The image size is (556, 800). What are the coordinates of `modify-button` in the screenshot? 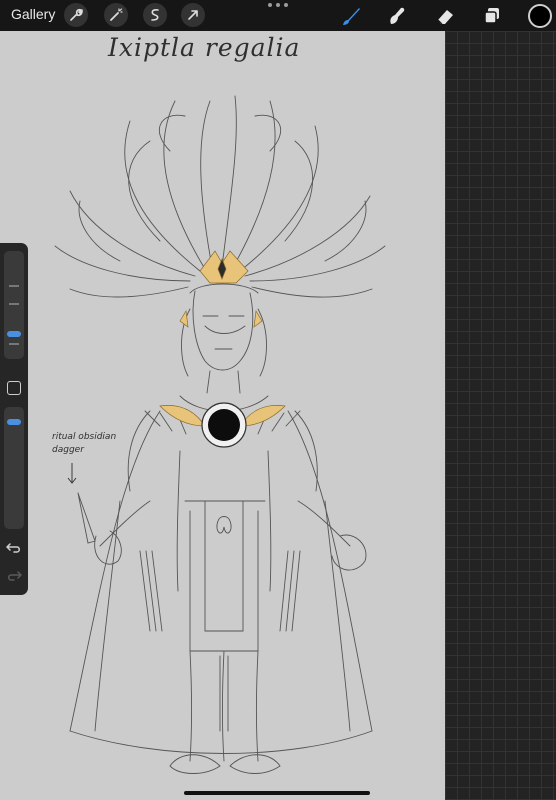 It's located at (14, 388).